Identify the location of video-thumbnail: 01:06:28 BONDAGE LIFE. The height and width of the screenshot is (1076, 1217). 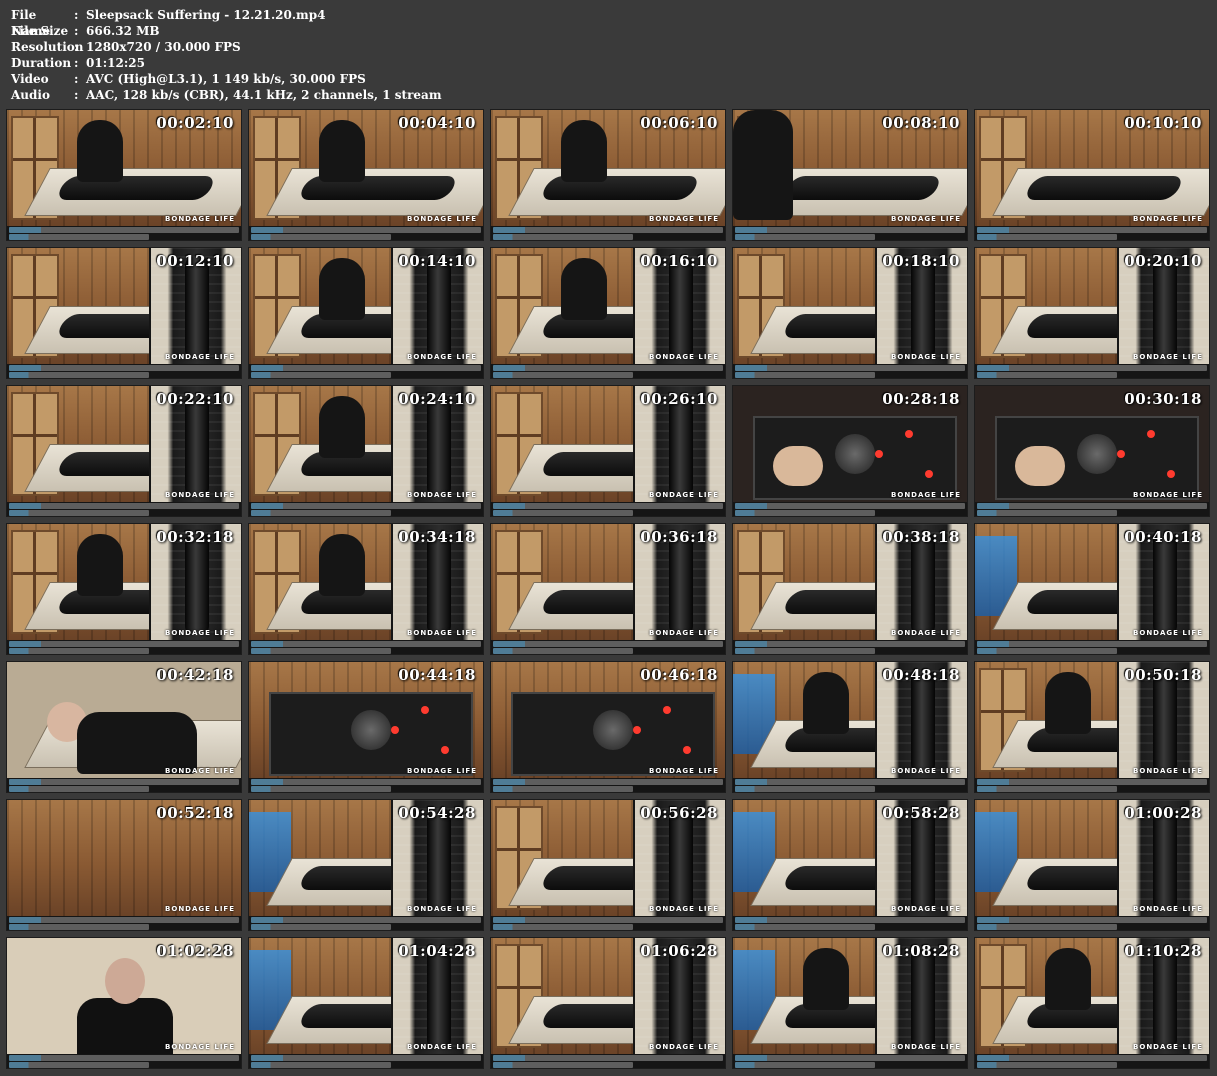
(608, 1003).